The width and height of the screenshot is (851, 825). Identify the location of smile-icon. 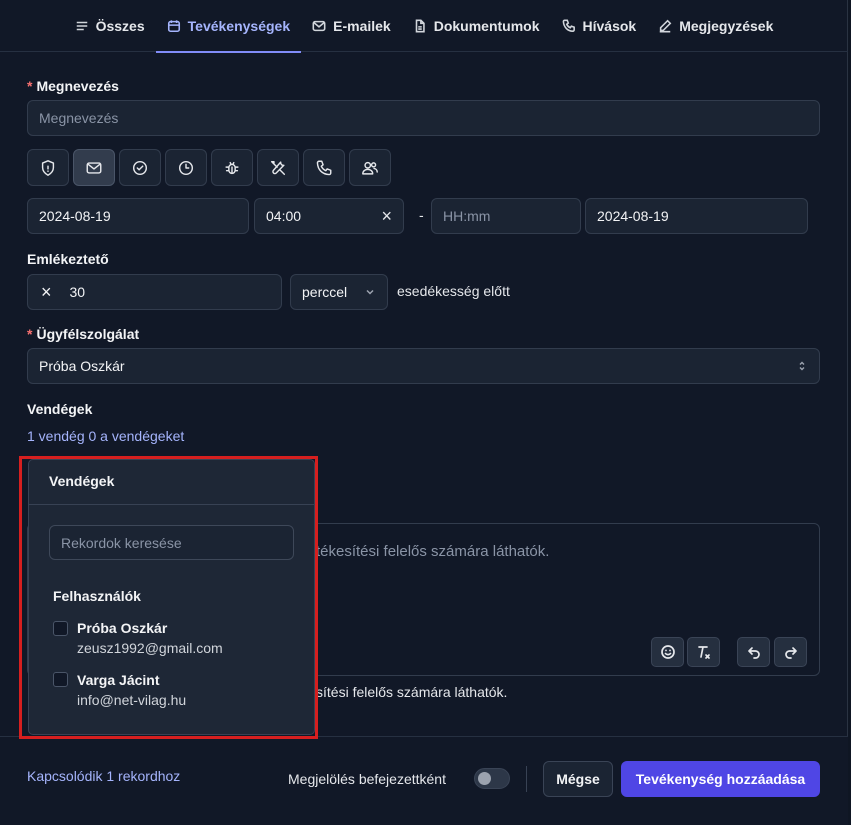
(667, 652).